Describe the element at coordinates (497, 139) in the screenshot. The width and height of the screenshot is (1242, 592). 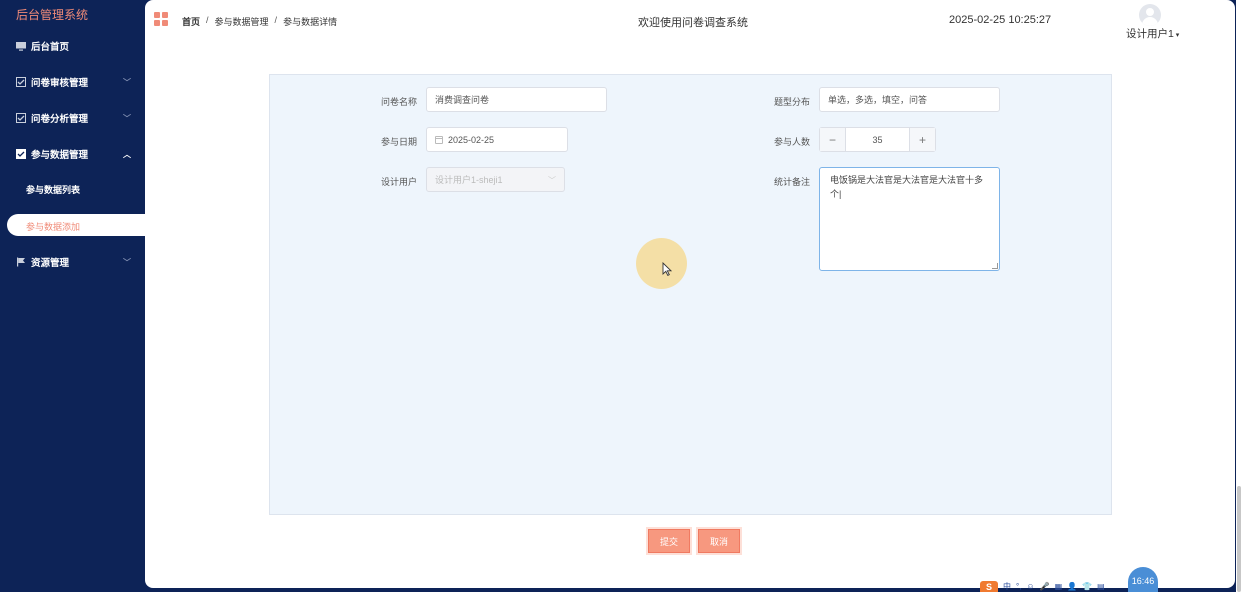
I see `date-picker: 2025-02-25` at that location.